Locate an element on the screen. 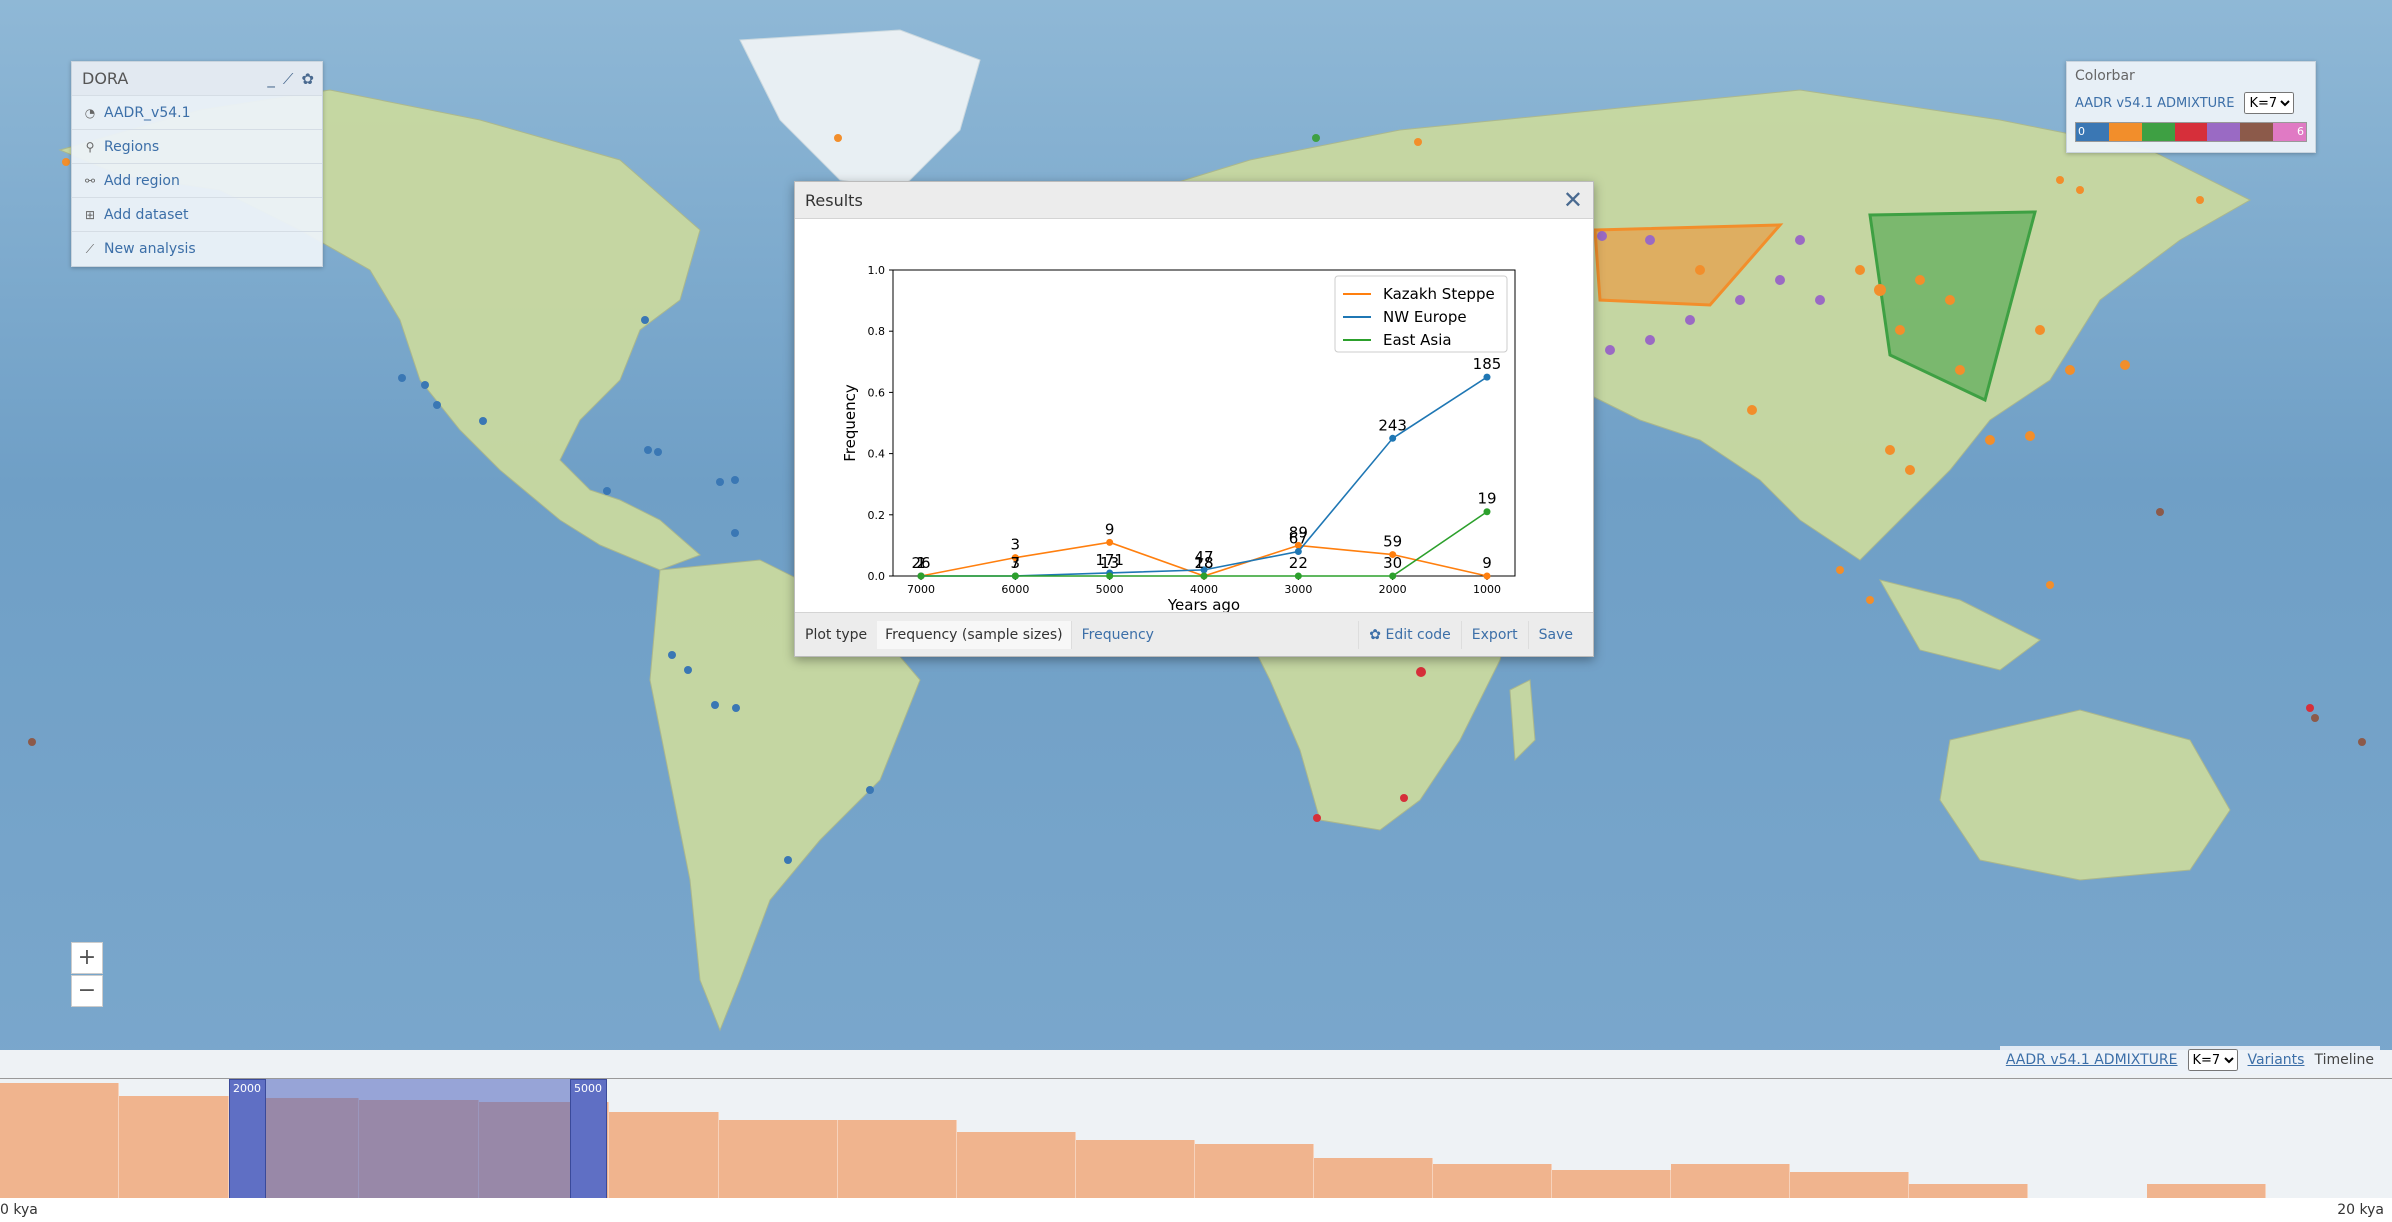  legend-entry: East Asia is located at coordinates (1417, 340).